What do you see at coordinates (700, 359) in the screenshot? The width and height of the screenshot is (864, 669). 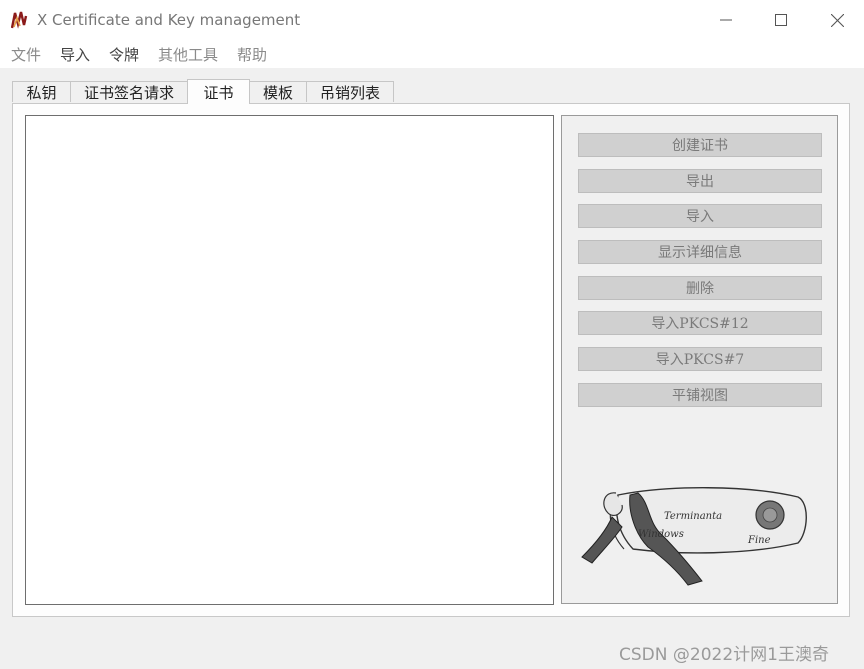 I see `import-pkcs7-button: 导入PKCS#7` at bounding box center [700, 359].